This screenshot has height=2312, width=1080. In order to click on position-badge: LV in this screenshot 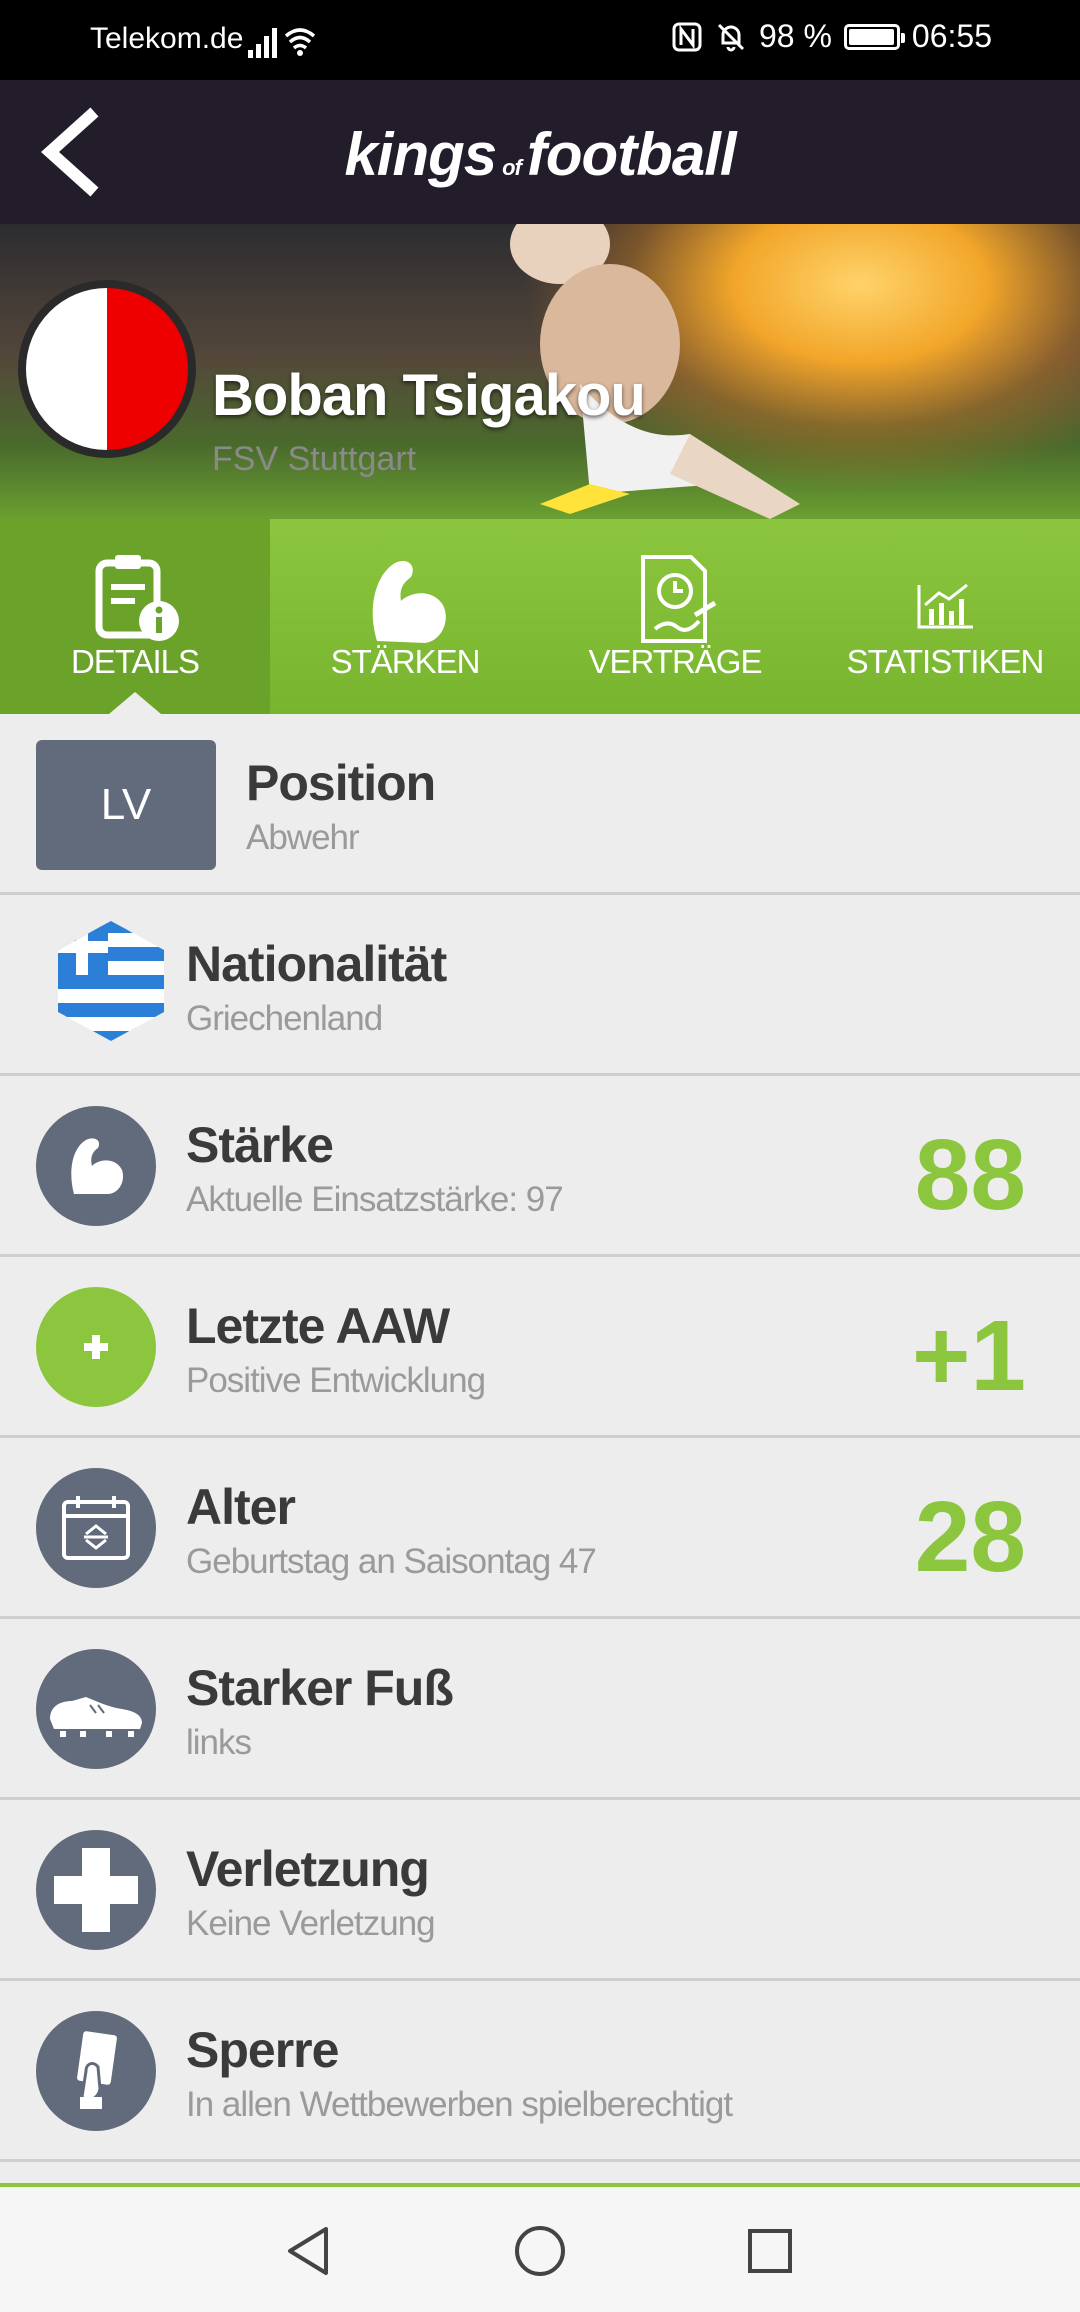, I will do `click(126, 805)`.